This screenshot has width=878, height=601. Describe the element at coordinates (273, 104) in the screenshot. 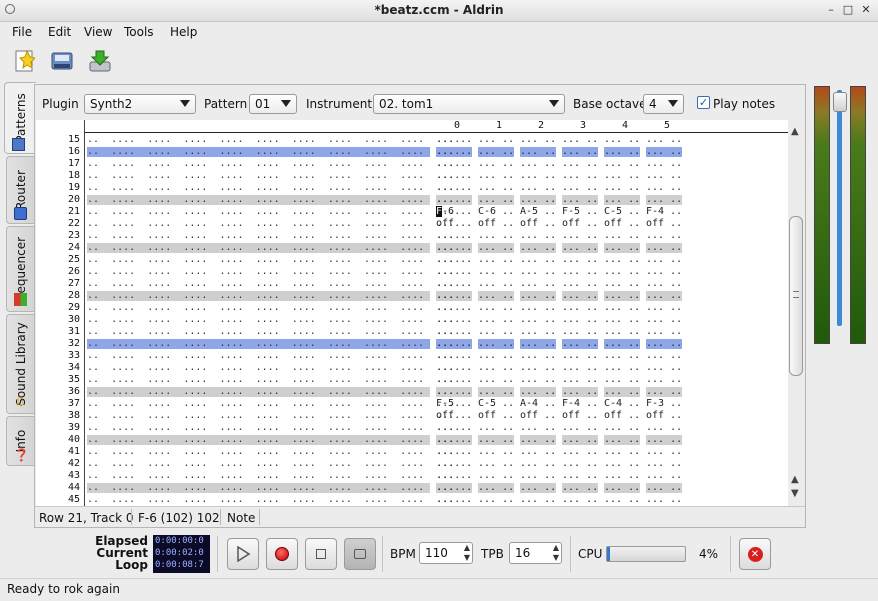

I see `pattern-select: 01` at that location.